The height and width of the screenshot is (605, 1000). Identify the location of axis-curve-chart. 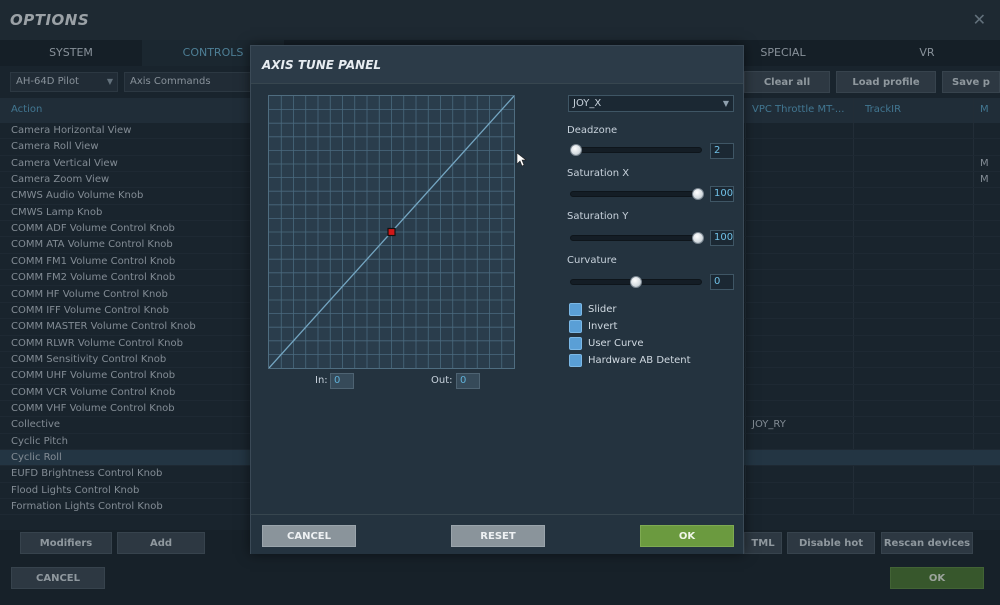
(391, 232).